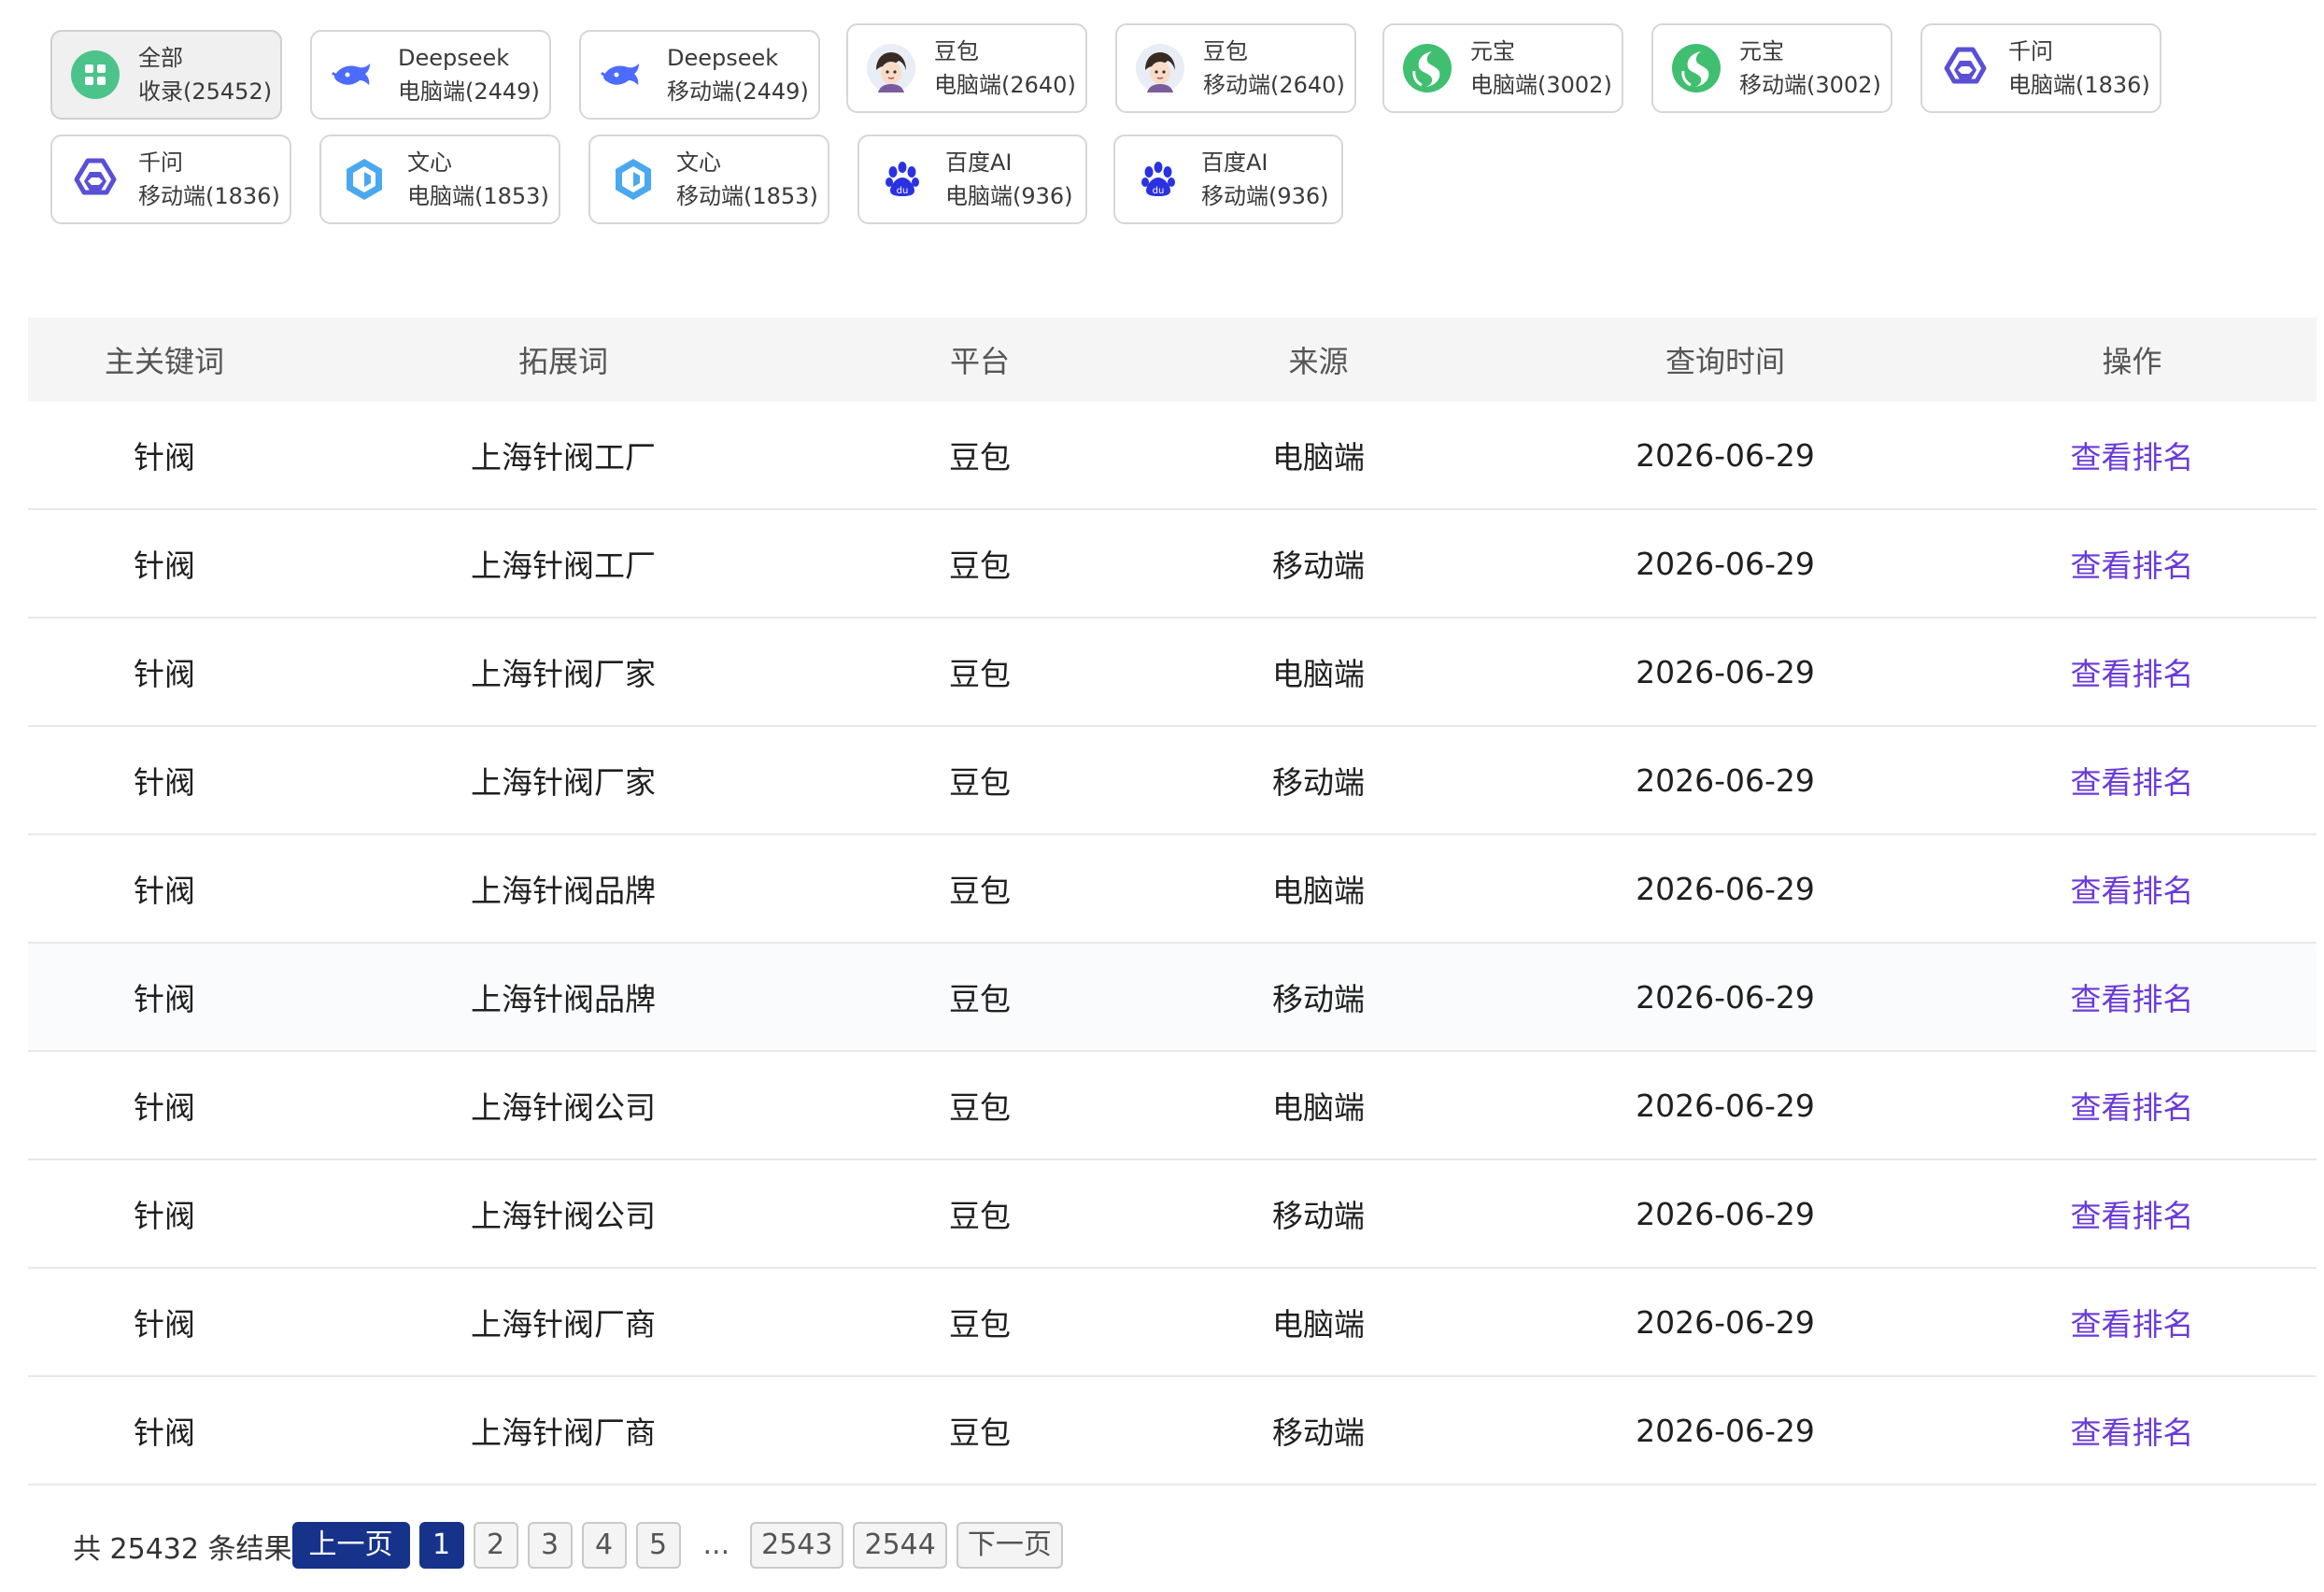  I want to click on filter-count: 电脑端(1836), so click(2079, 85).